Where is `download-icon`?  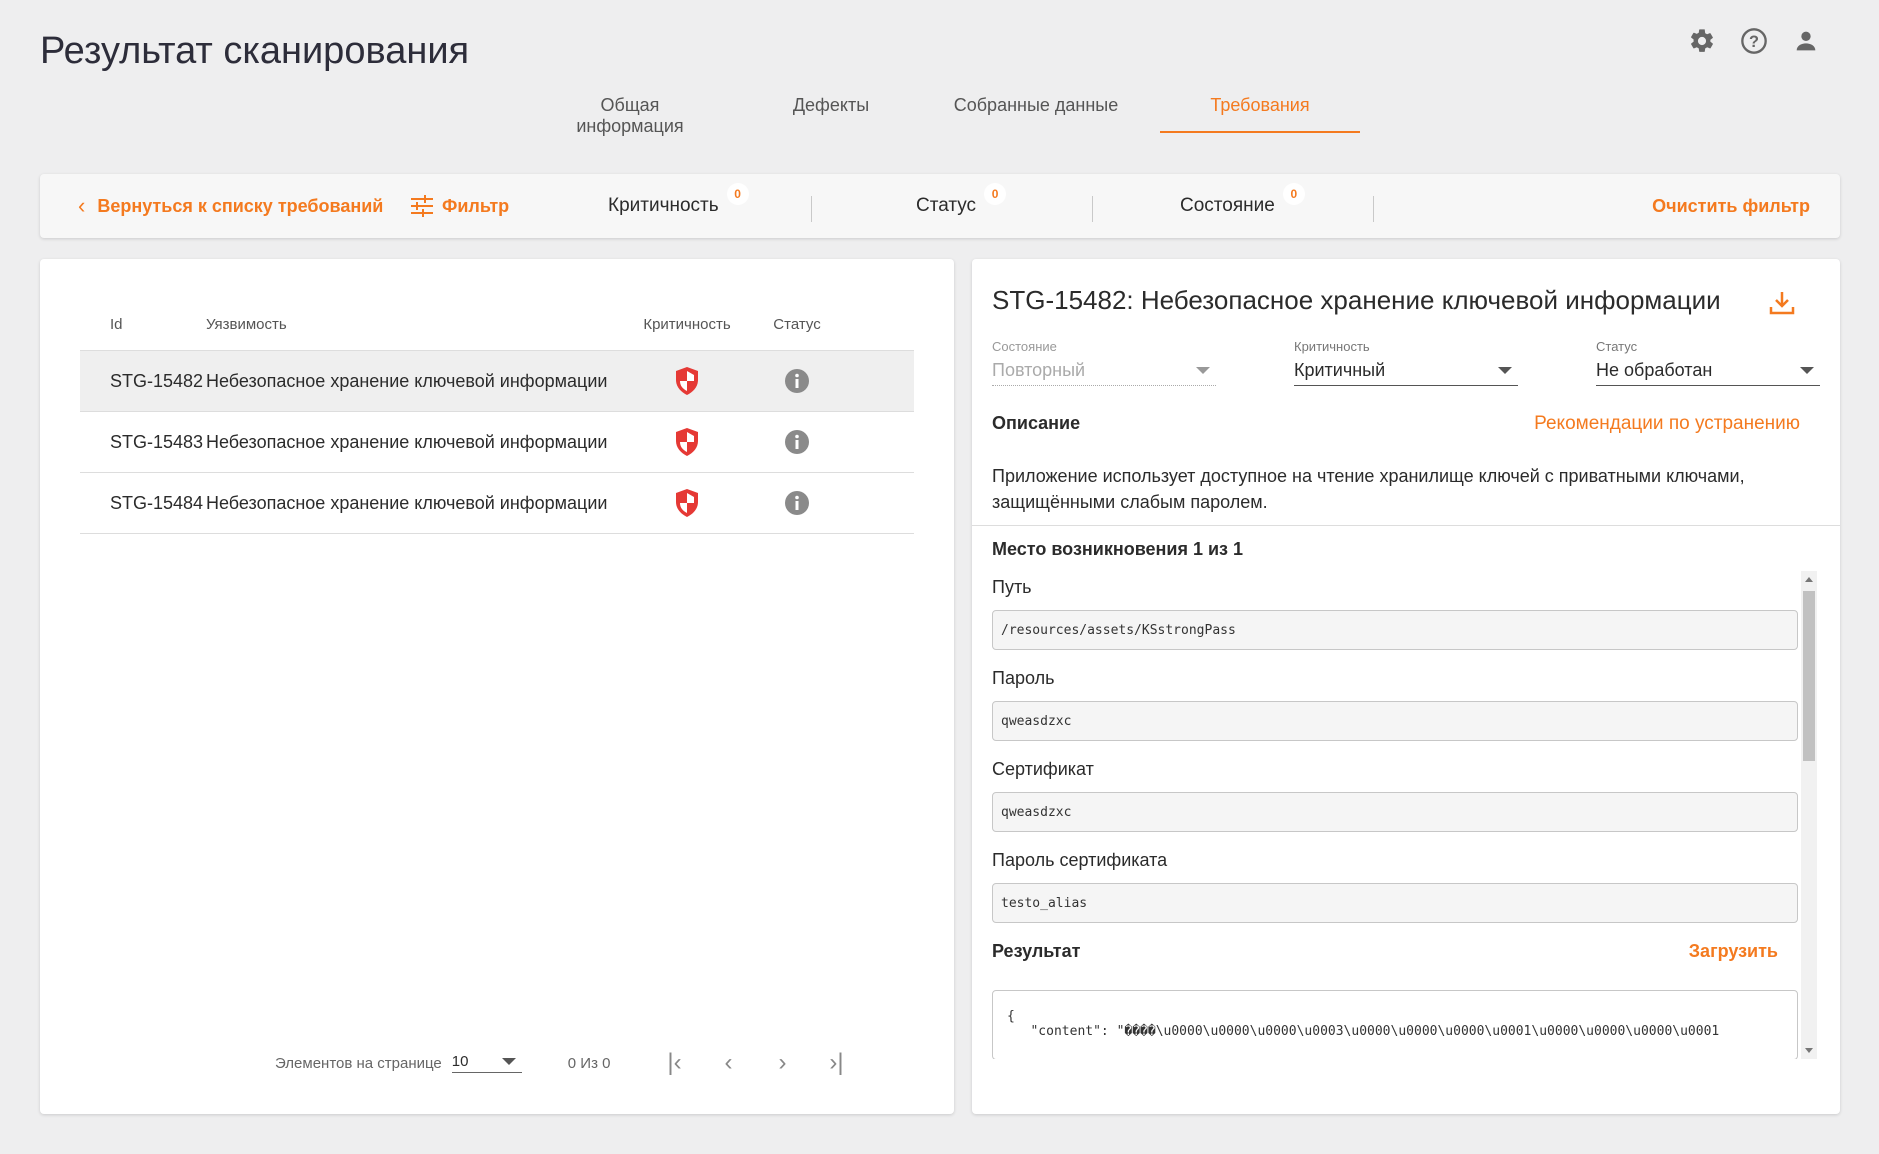
download-icon is located at coordinates (1782, 305).